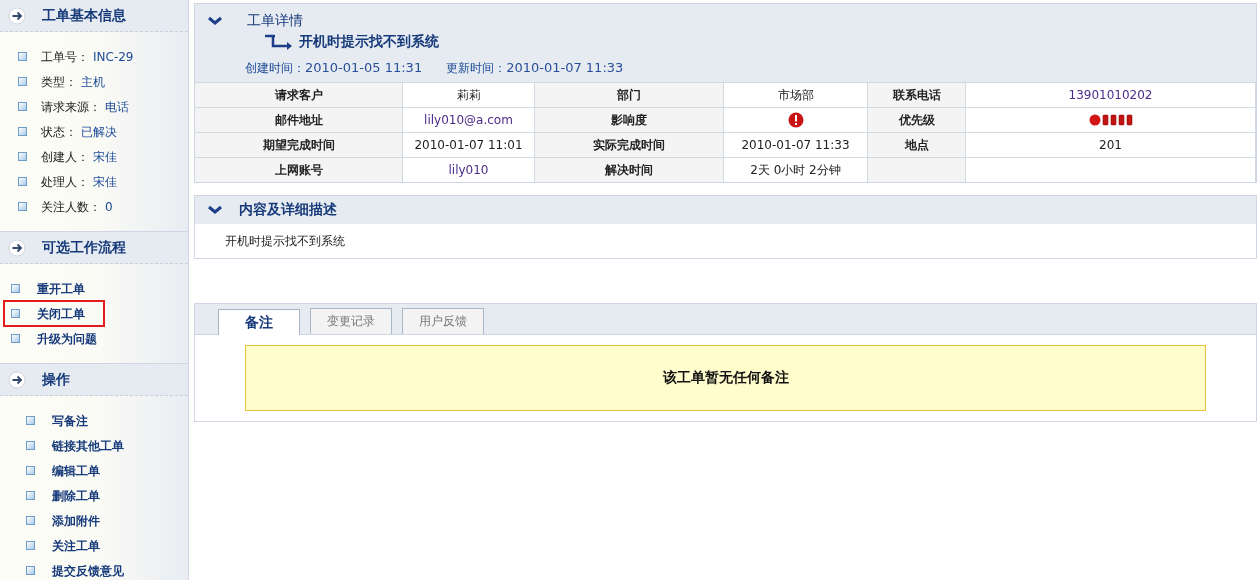  Describe the element at coordinates (84, 15) in the screenshot. I see `section-title: 工单基本信息` at that location.